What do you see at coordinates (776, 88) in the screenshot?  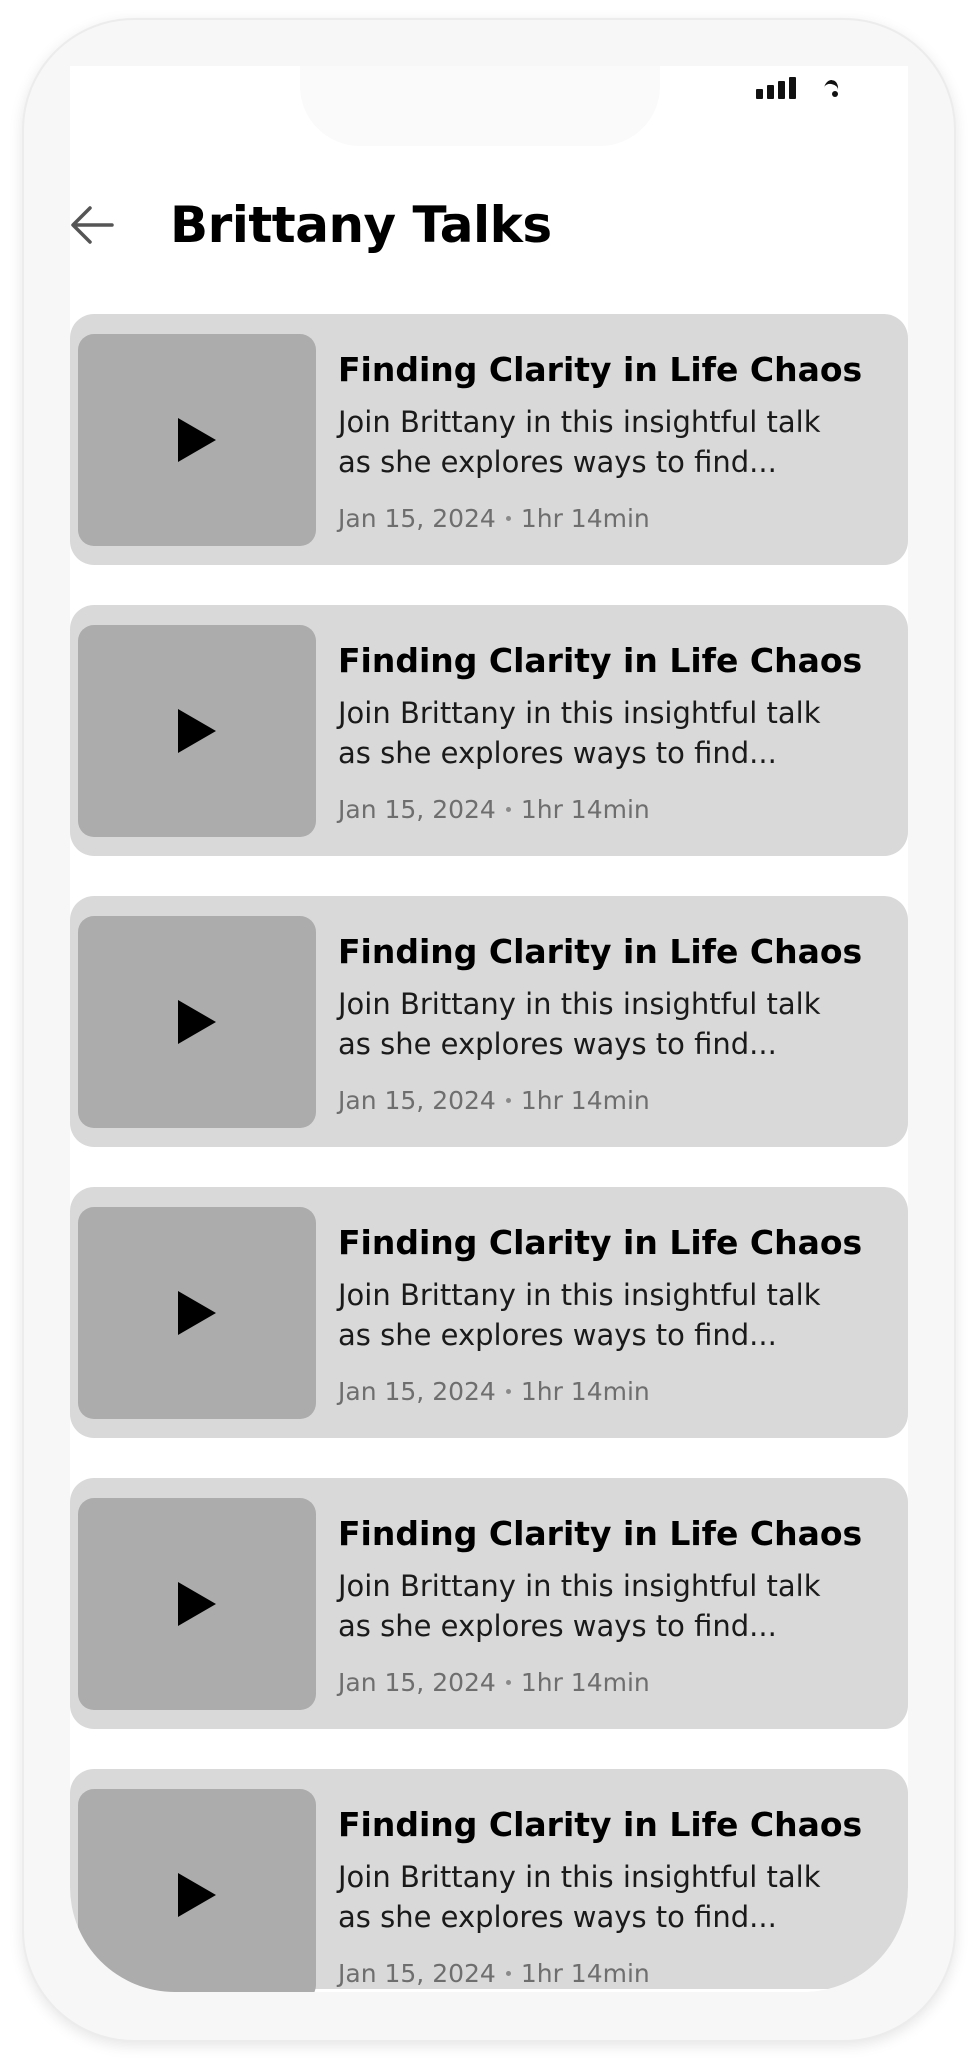 I see `cellular-signal-icon` at bounding box center [776, 88].